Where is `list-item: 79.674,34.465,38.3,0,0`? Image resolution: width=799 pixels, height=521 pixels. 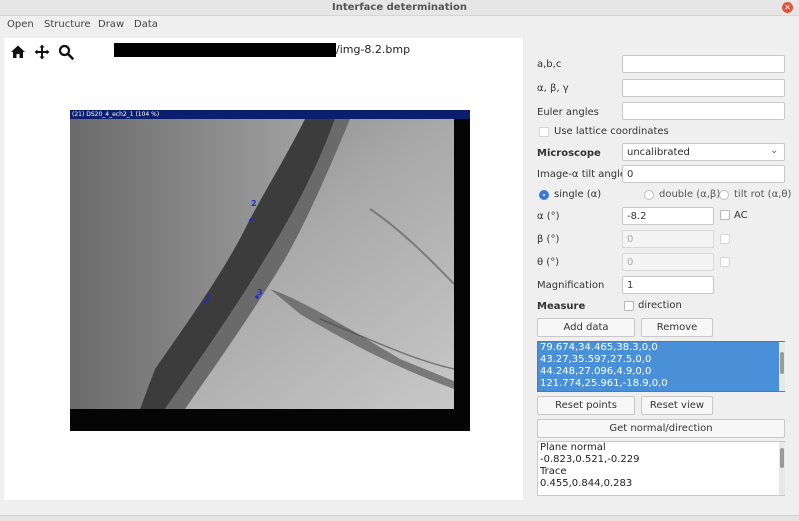
list-item: 79.674,34.465,38.3,0,0 is located at coordinates (661, 348).